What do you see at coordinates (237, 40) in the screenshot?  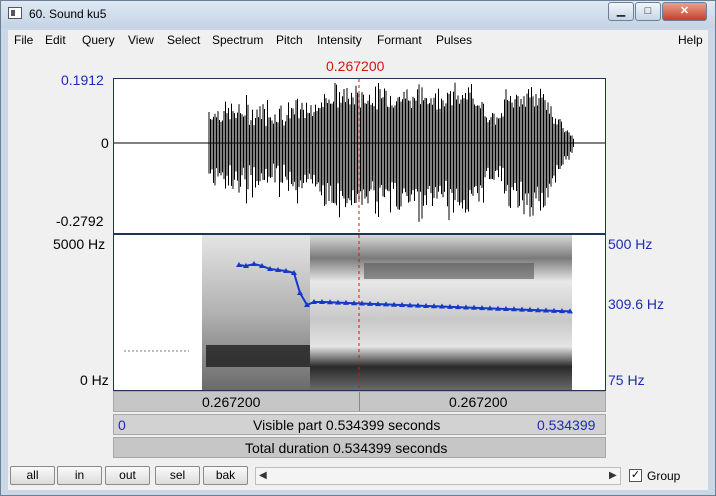 I see `menu-spectrum: Spectrum` at bounding box center [237, 40].